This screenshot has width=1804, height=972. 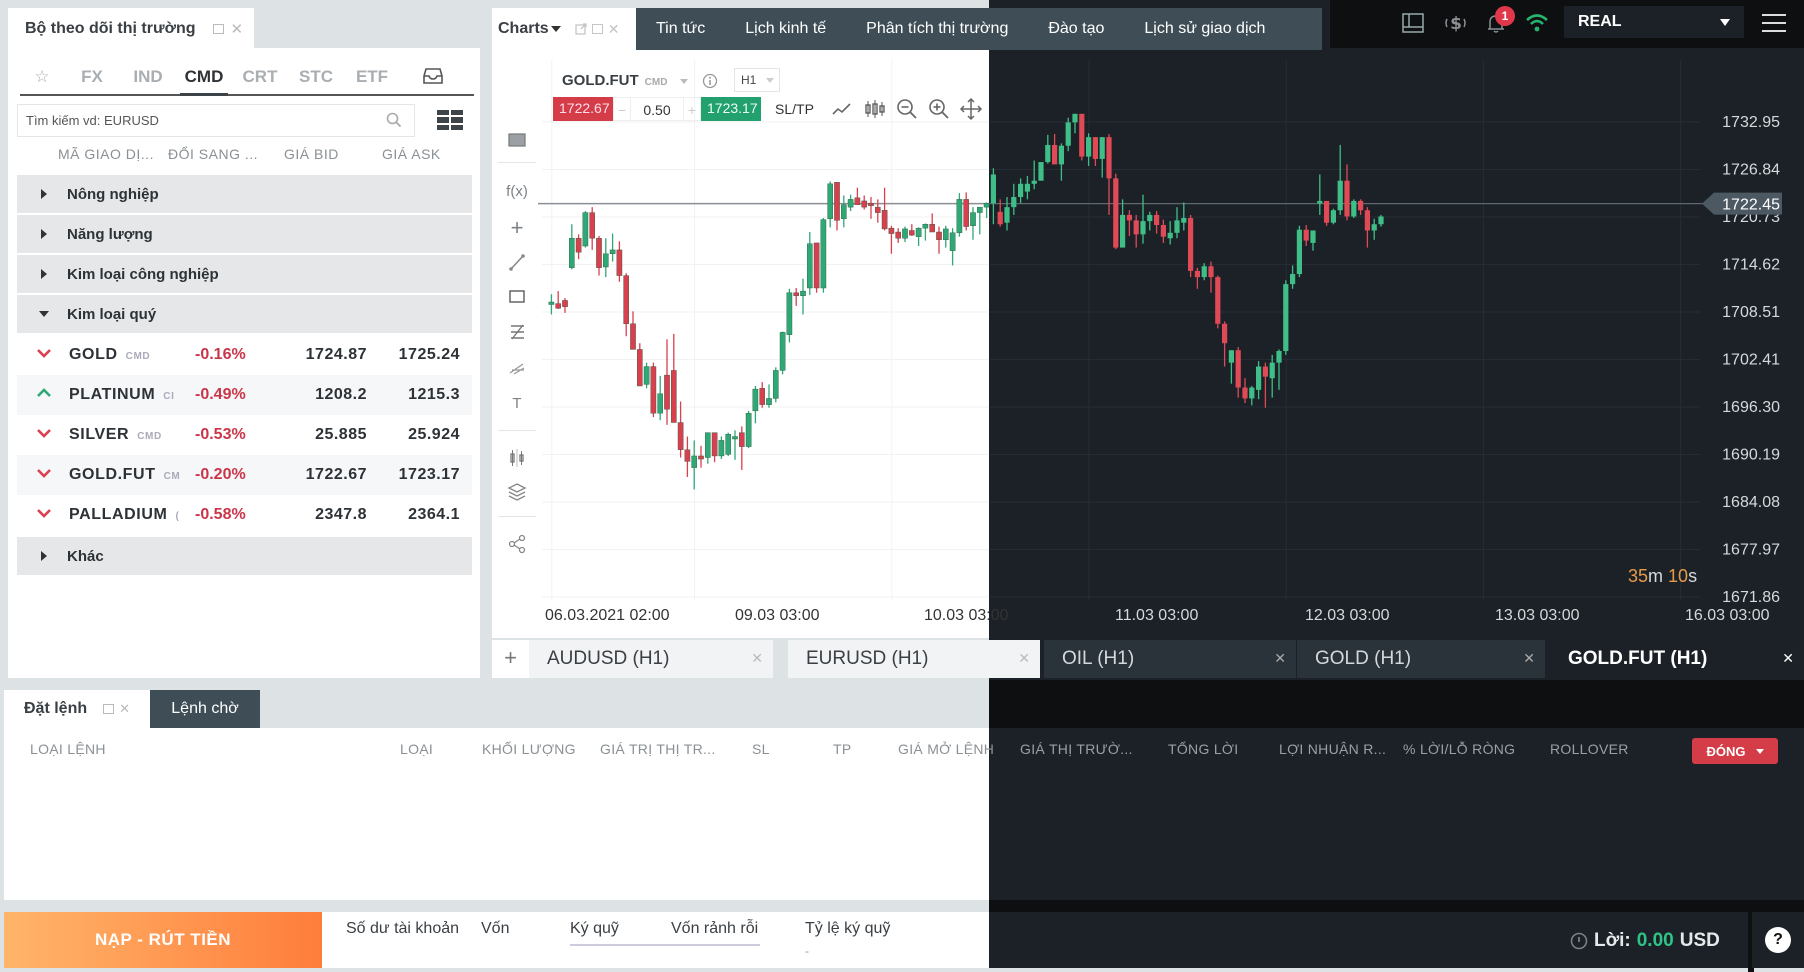 I want to click on lot-increase-button: +, so click(x=692, y=109).